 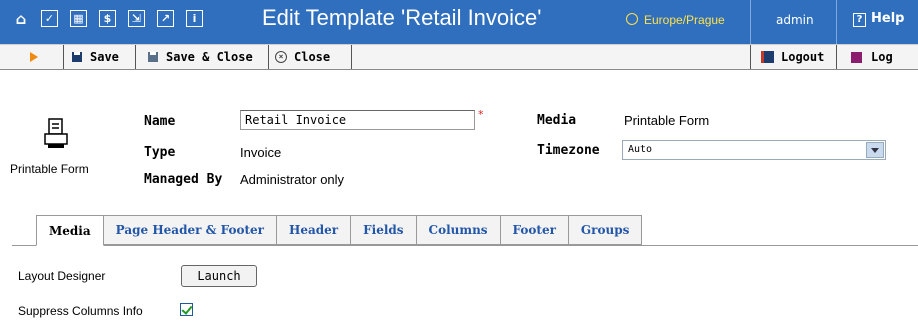 I want to click on name-input, so click(x=357, y=120).